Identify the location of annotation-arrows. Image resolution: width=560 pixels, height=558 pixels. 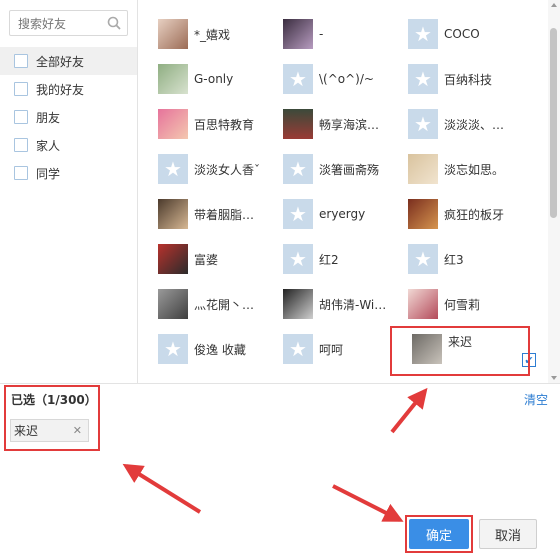
(275, 454).